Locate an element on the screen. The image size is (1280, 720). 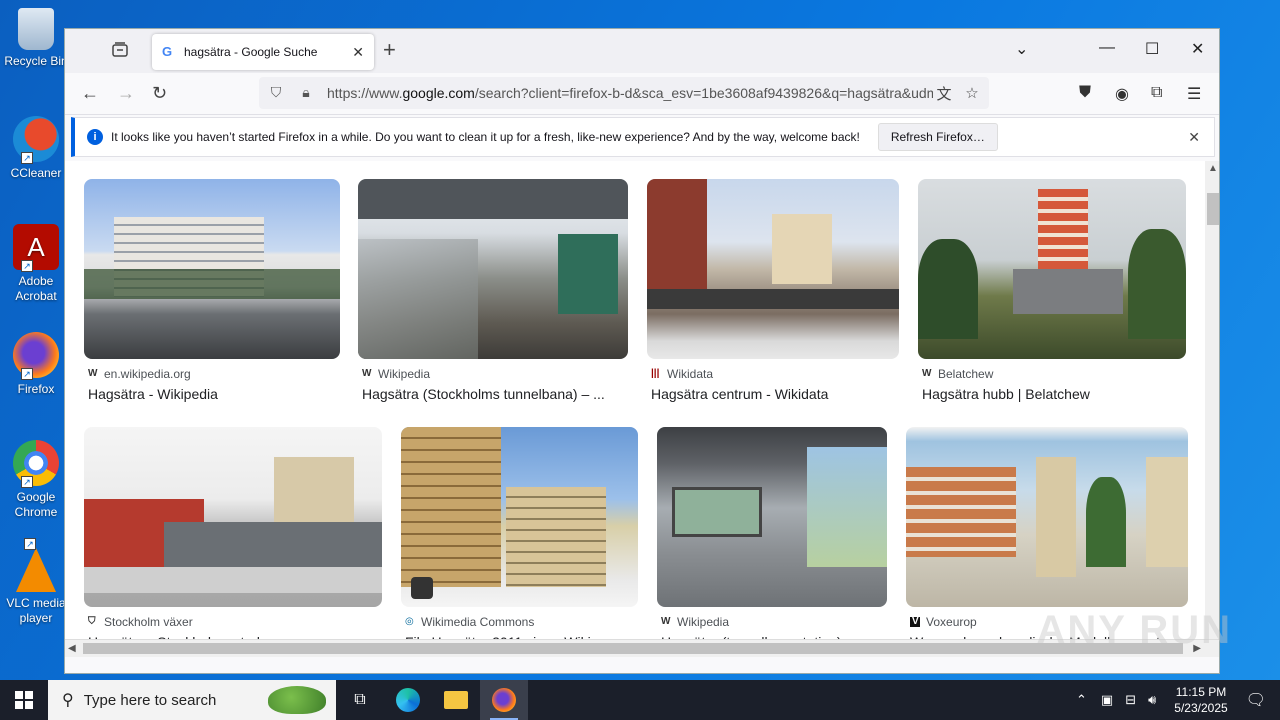
image-result: ||| Wikidata Hagsätra centrum - Wikidata is located at coordinates (773, 290).